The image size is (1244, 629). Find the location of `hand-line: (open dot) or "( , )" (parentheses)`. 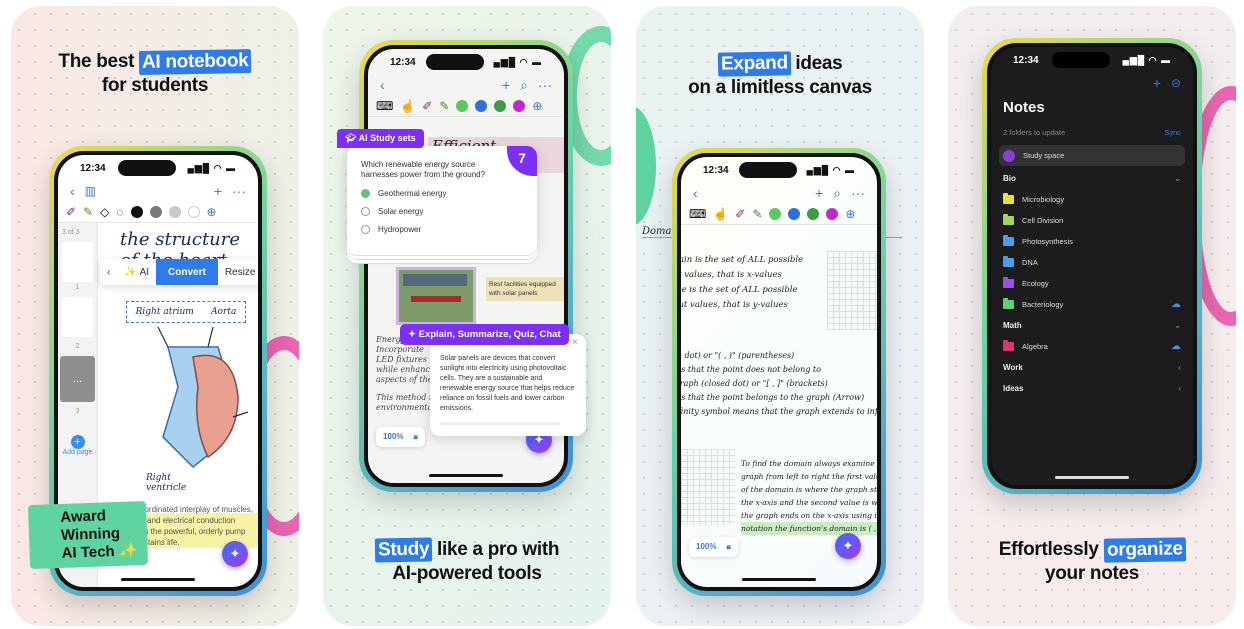

hand-line: (open dot) or "( , )" (parentheses) is located at coordinates (736, 355).